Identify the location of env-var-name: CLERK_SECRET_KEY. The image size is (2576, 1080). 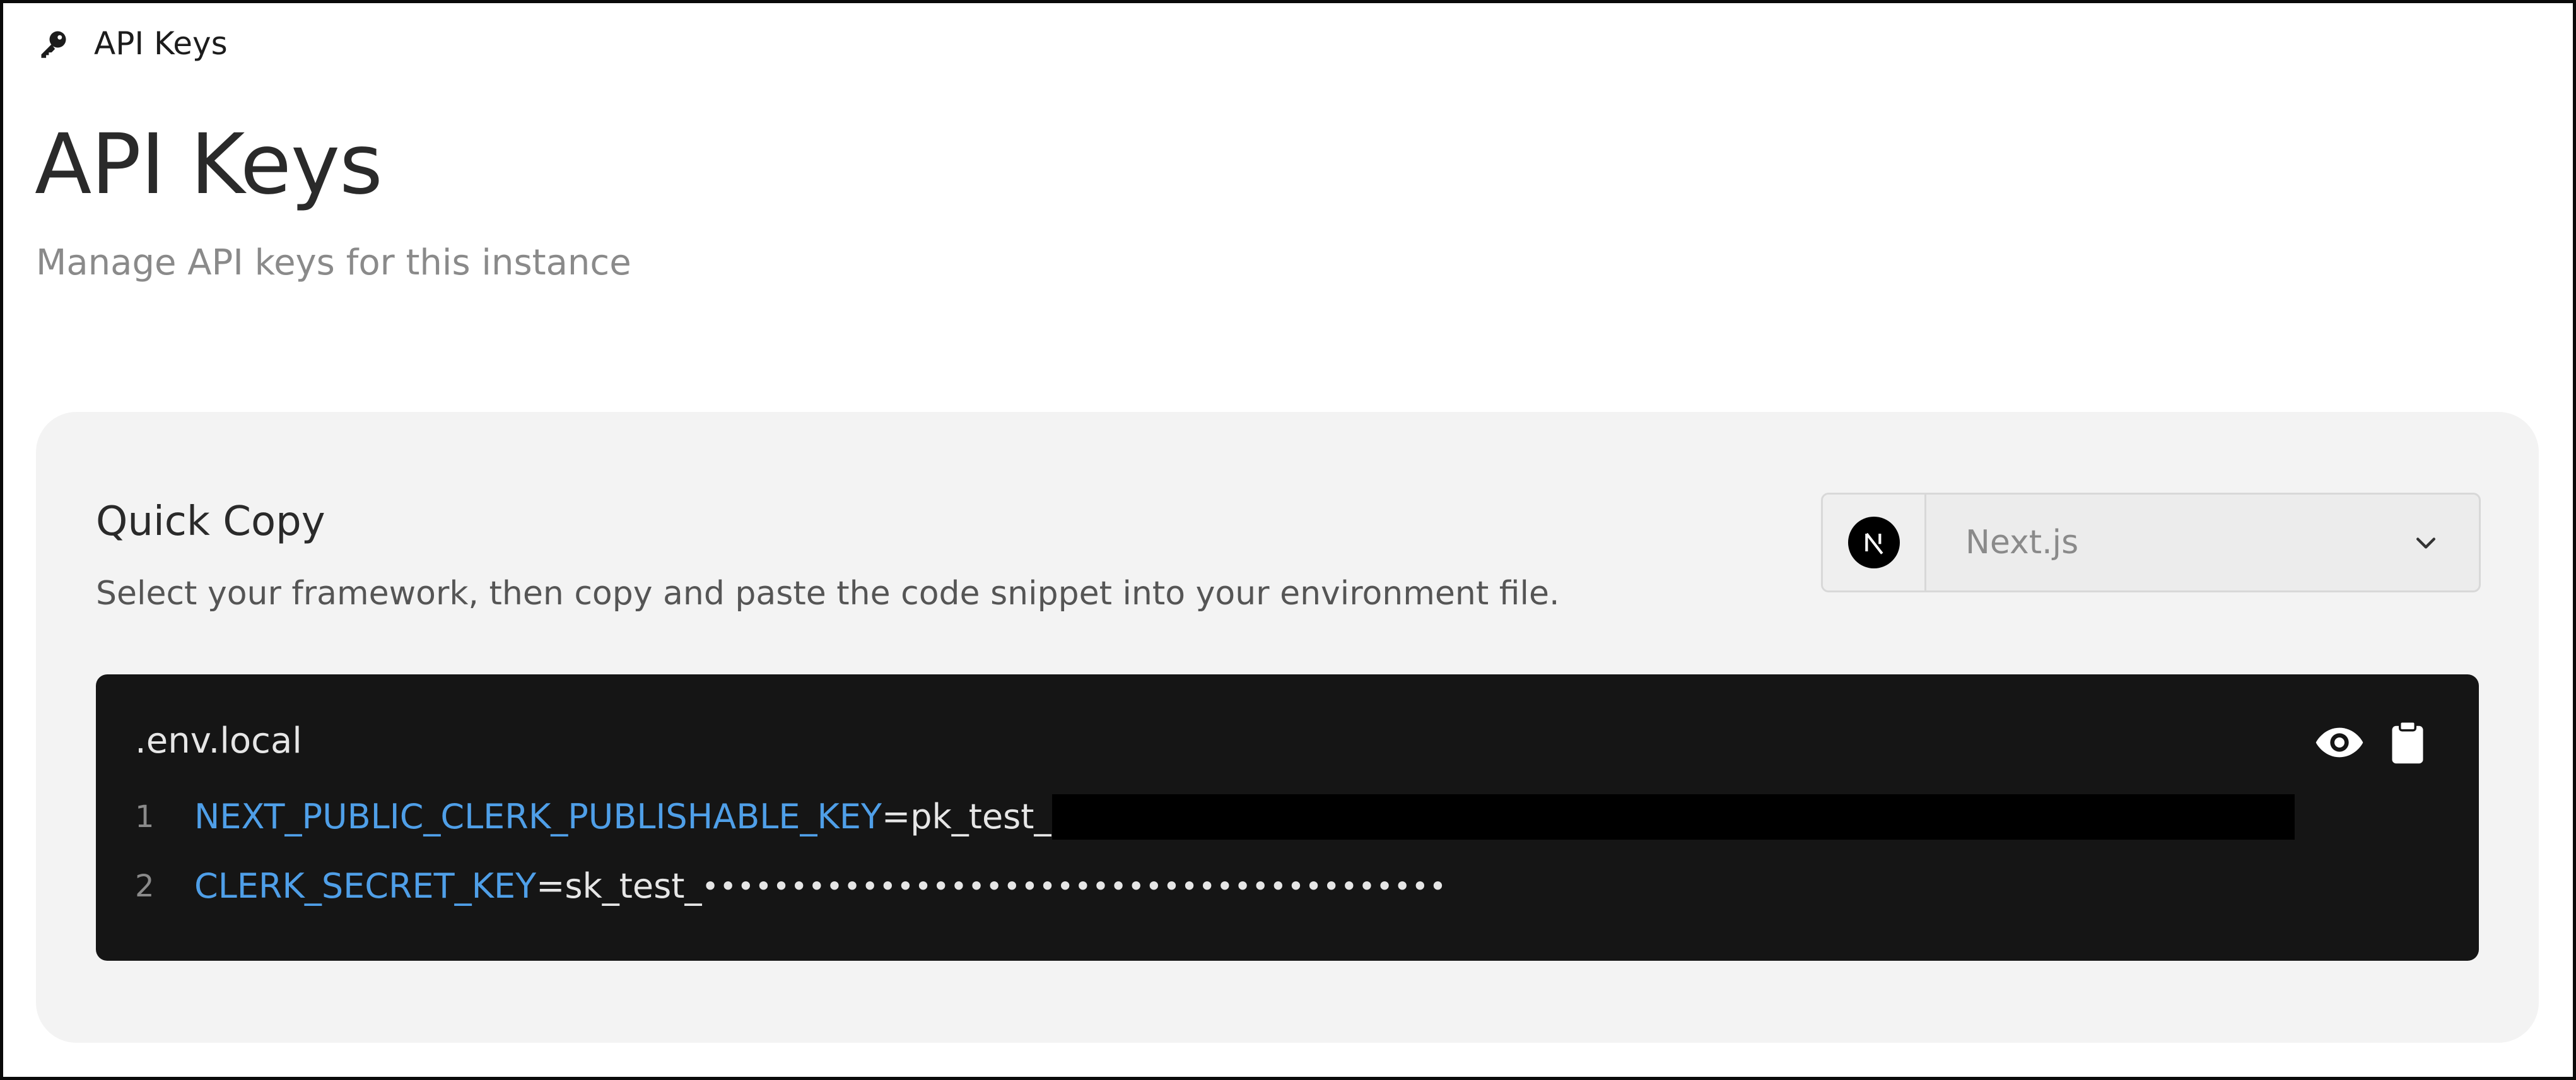
(365, 886).